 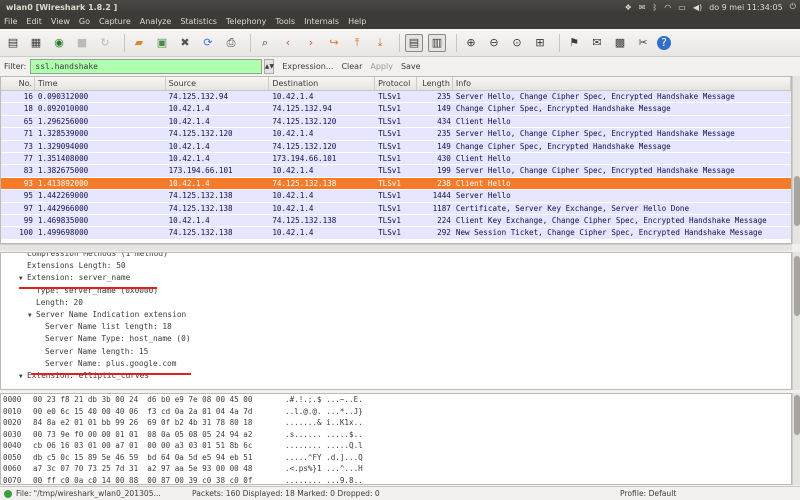 I want to click on menu-edit: Edit, so click(x=34, y=21).